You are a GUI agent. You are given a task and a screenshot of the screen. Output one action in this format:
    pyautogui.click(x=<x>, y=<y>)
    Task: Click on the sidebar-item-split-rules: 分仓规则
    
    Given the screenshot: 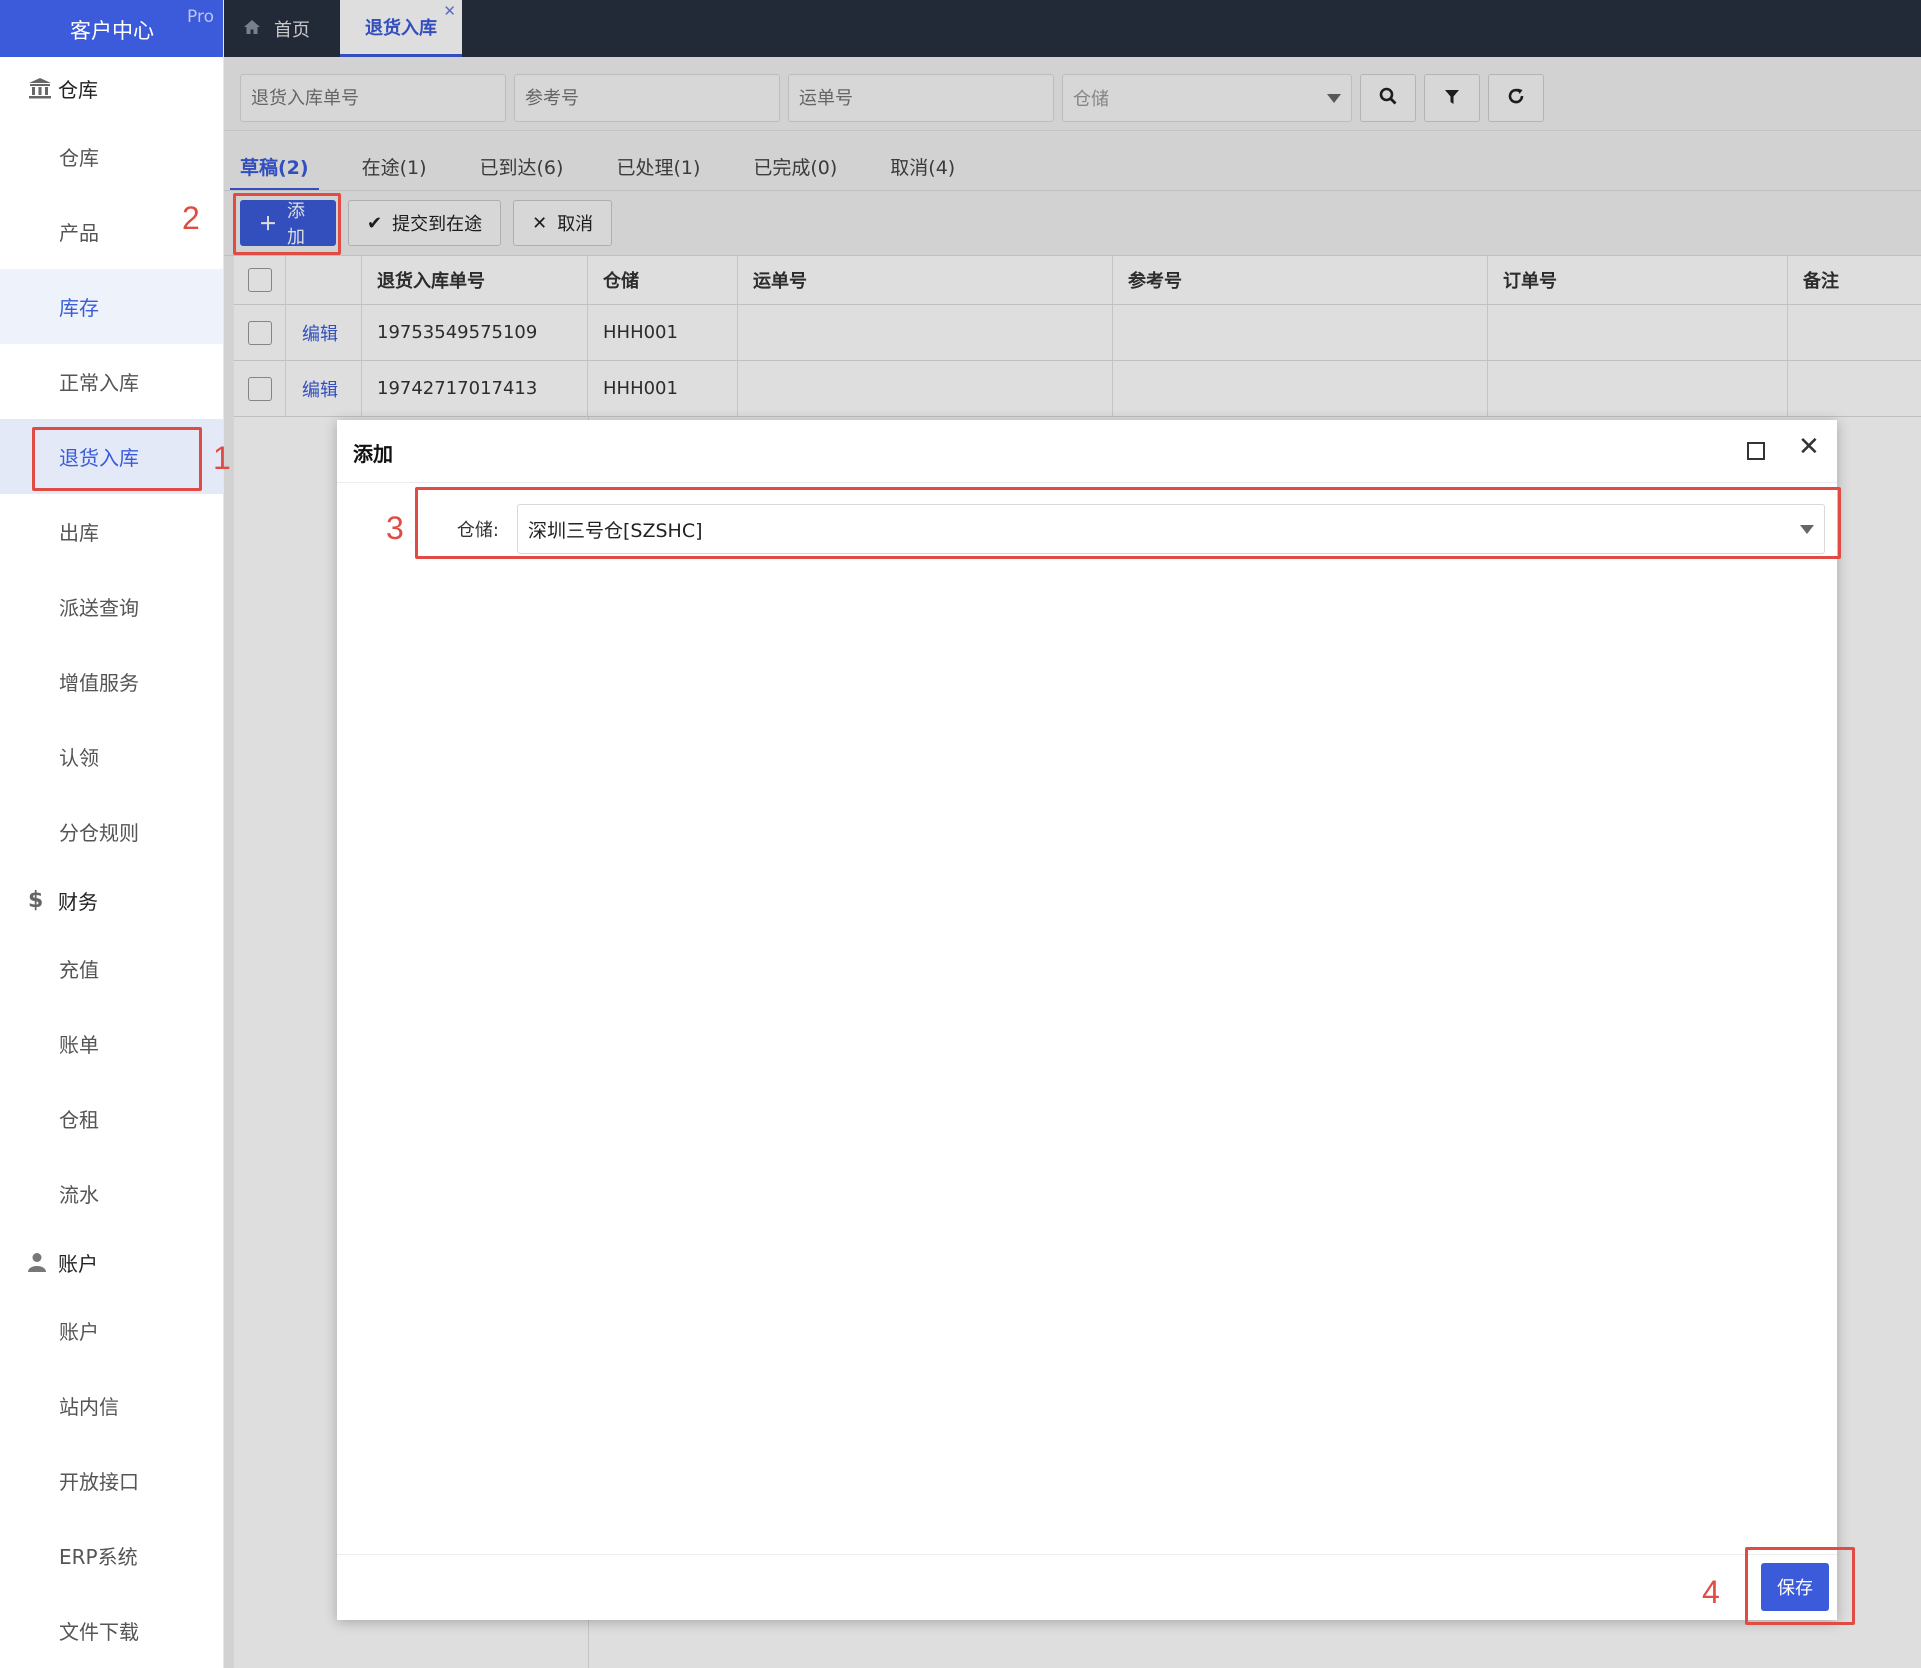 What is the action you would take?
    pyautogui.click(x=111, y=831)
    